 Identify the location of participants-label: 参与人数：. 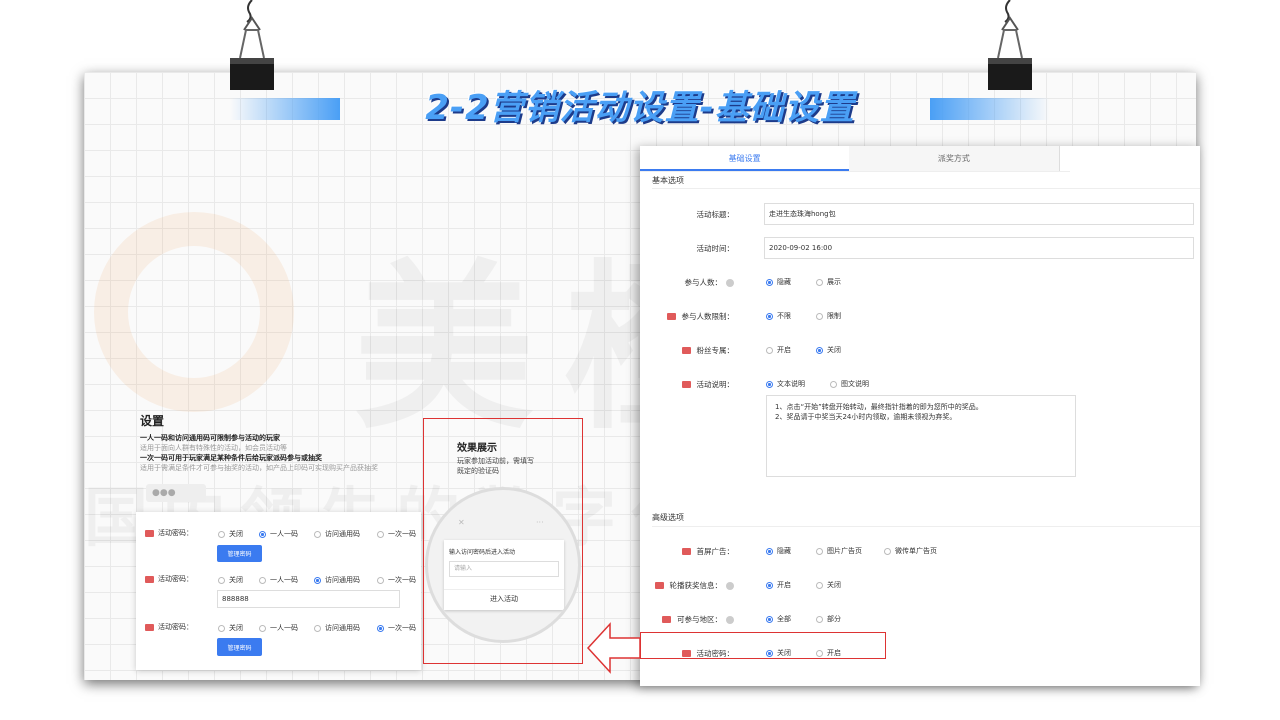
(687, 282).